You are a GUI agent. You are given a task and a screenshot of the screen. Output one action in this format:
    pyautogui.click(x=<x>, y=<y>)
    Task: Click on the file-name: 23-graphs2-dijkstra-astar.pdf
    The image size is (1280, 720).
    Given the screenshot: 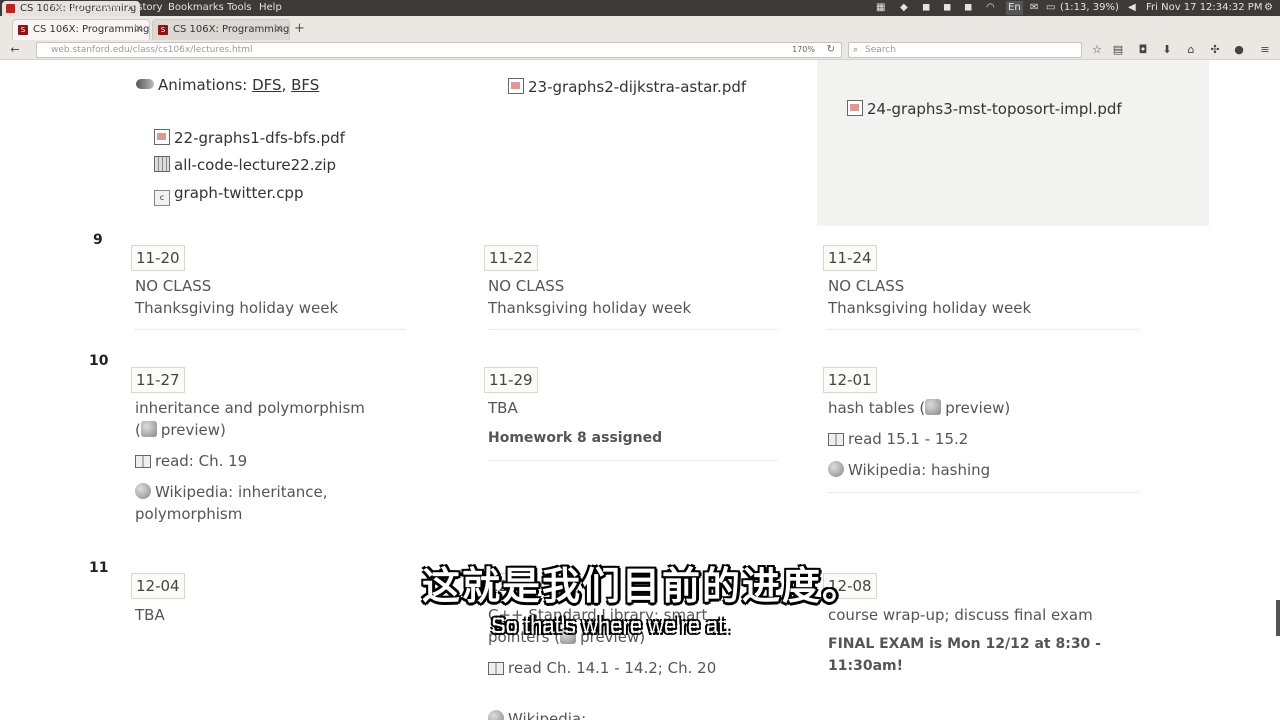 What is the action you would take?
    pyautogui.click(x=637, y=87)
    